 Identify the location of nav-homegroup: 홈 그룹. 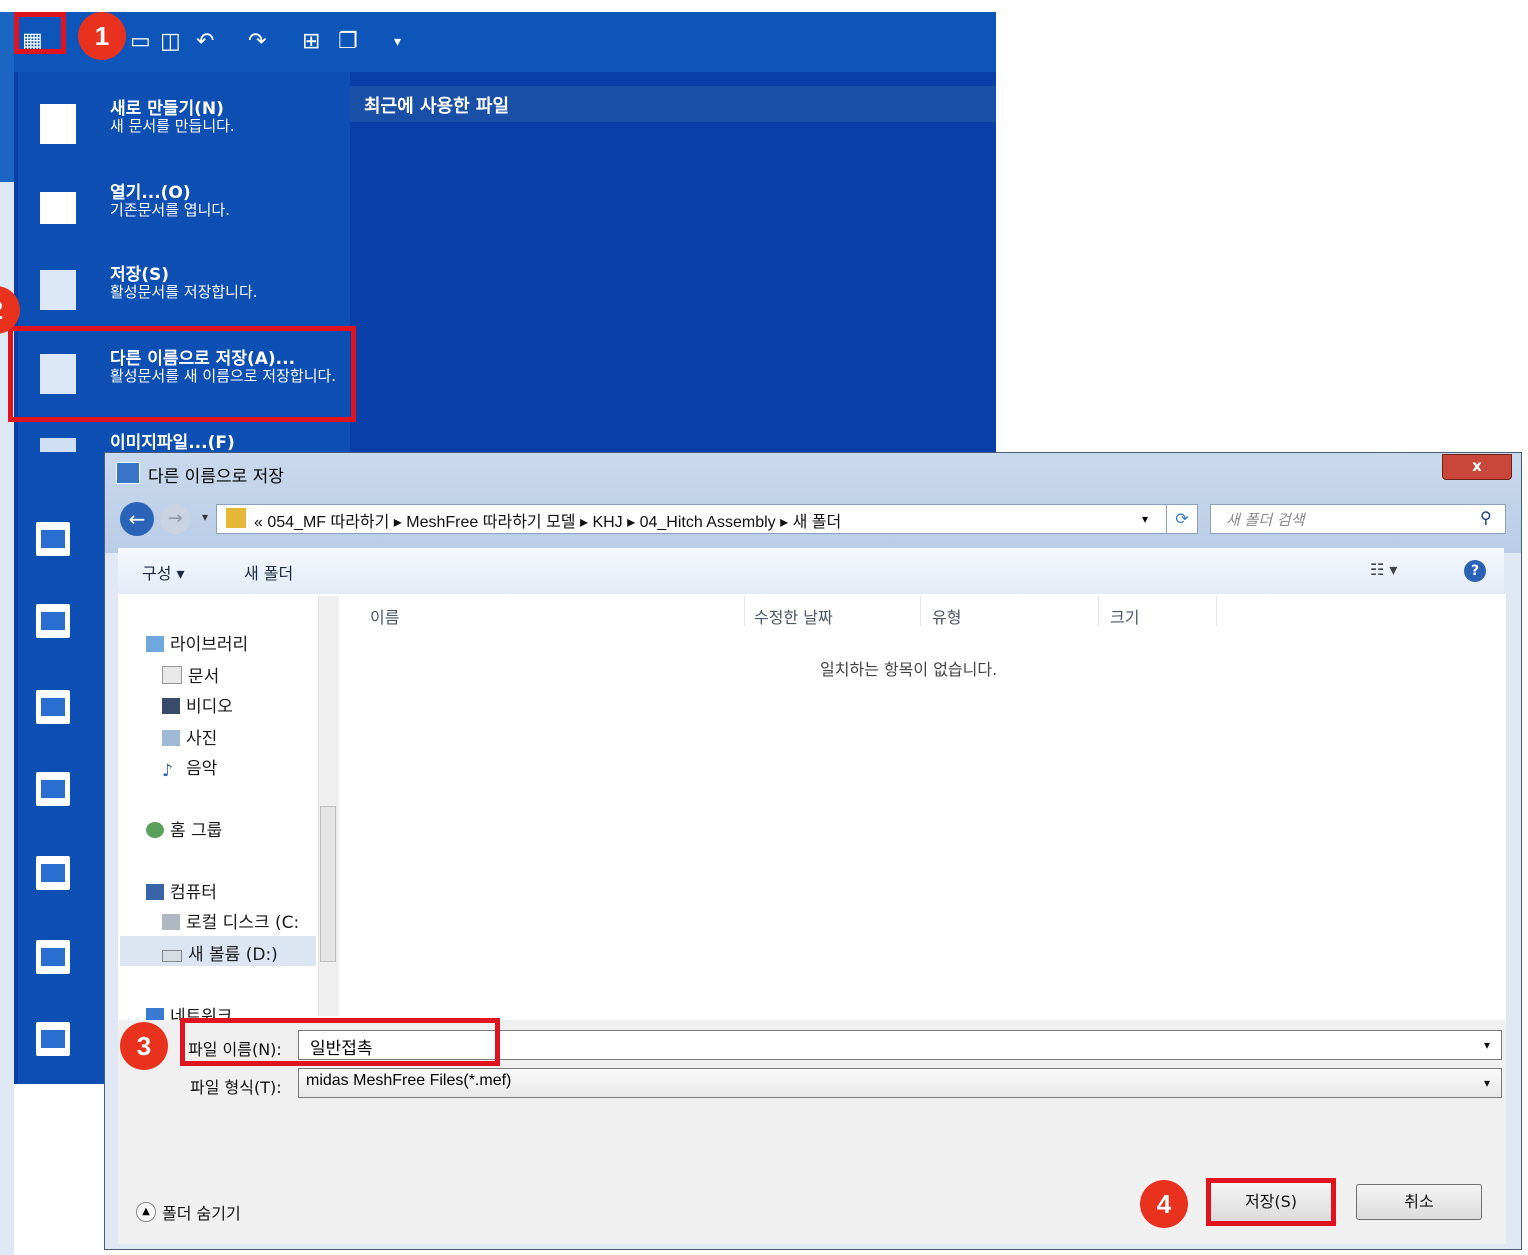
(184, 828).